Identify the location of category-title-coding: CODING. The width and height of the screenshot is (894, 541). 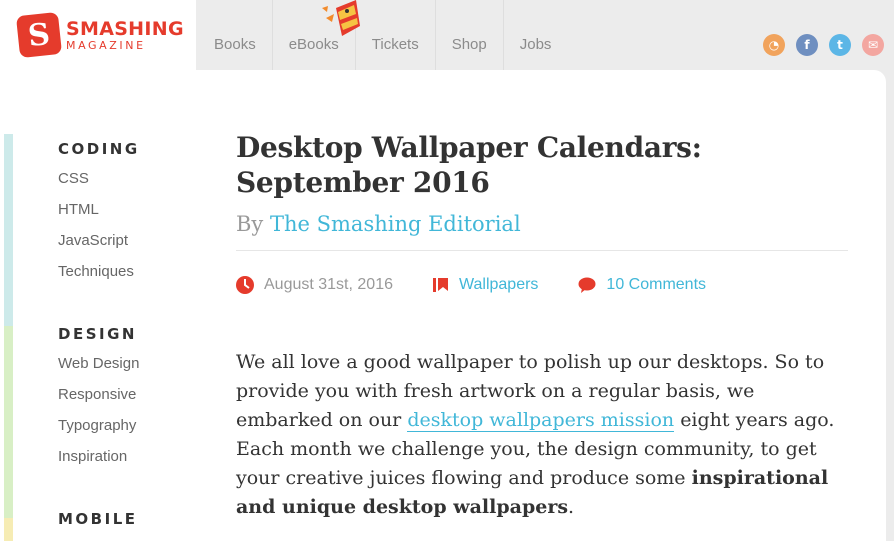
(133, 149).